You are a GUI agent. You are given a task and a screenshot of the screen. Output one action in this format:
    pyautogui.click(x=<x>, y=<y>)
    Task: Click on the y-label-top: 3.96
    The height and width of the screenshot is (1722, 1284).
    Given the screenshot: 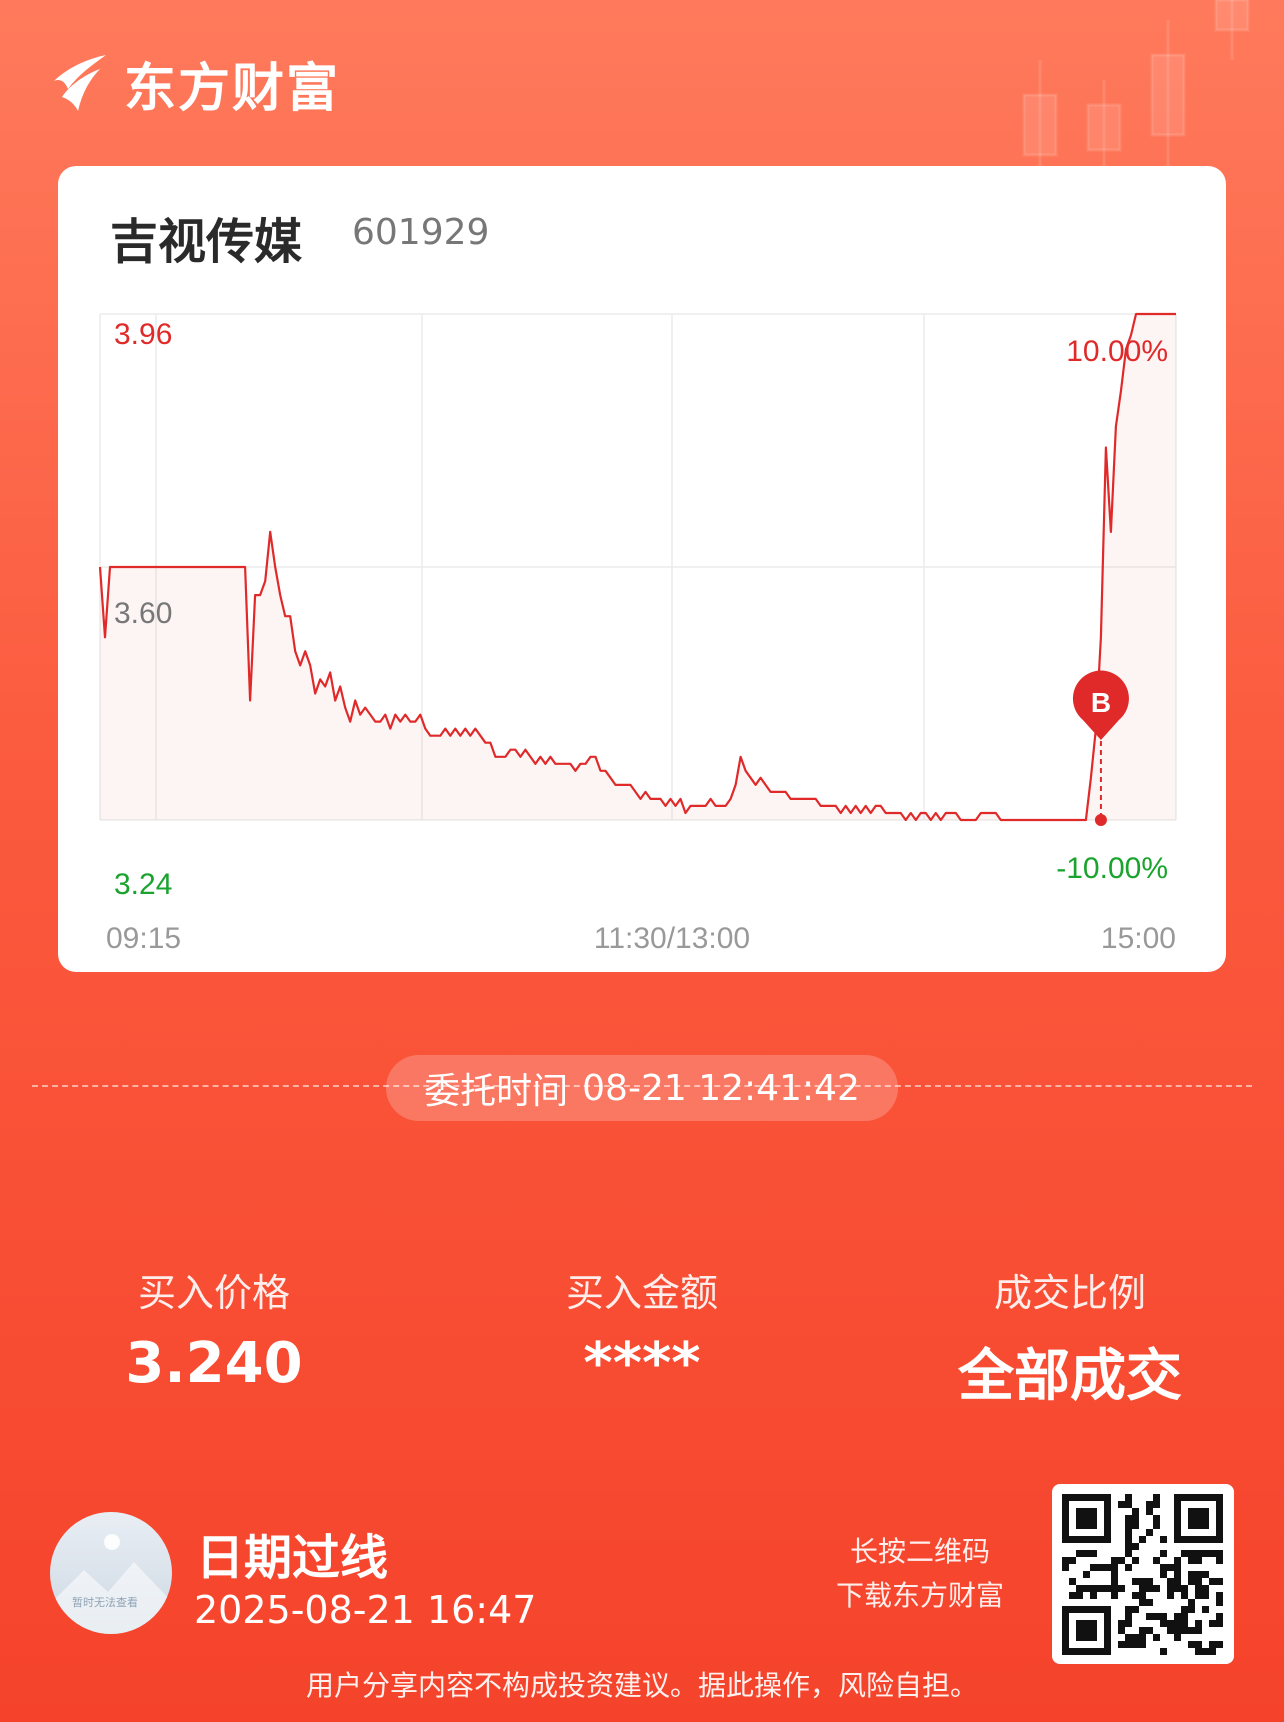 What is the action you would take?
    pyautogui.click(x=143, y=334)
    